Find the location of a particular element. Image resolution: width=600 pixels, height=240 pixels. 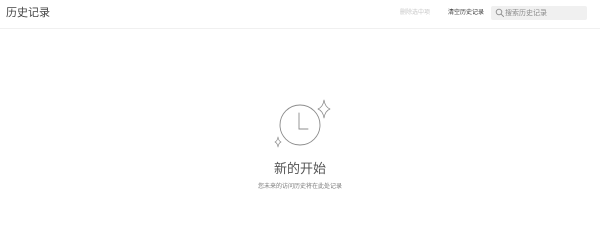

empty-state-subtitle: 您未来的访问历史将在此处记录 is located at coordinates (299, 186).